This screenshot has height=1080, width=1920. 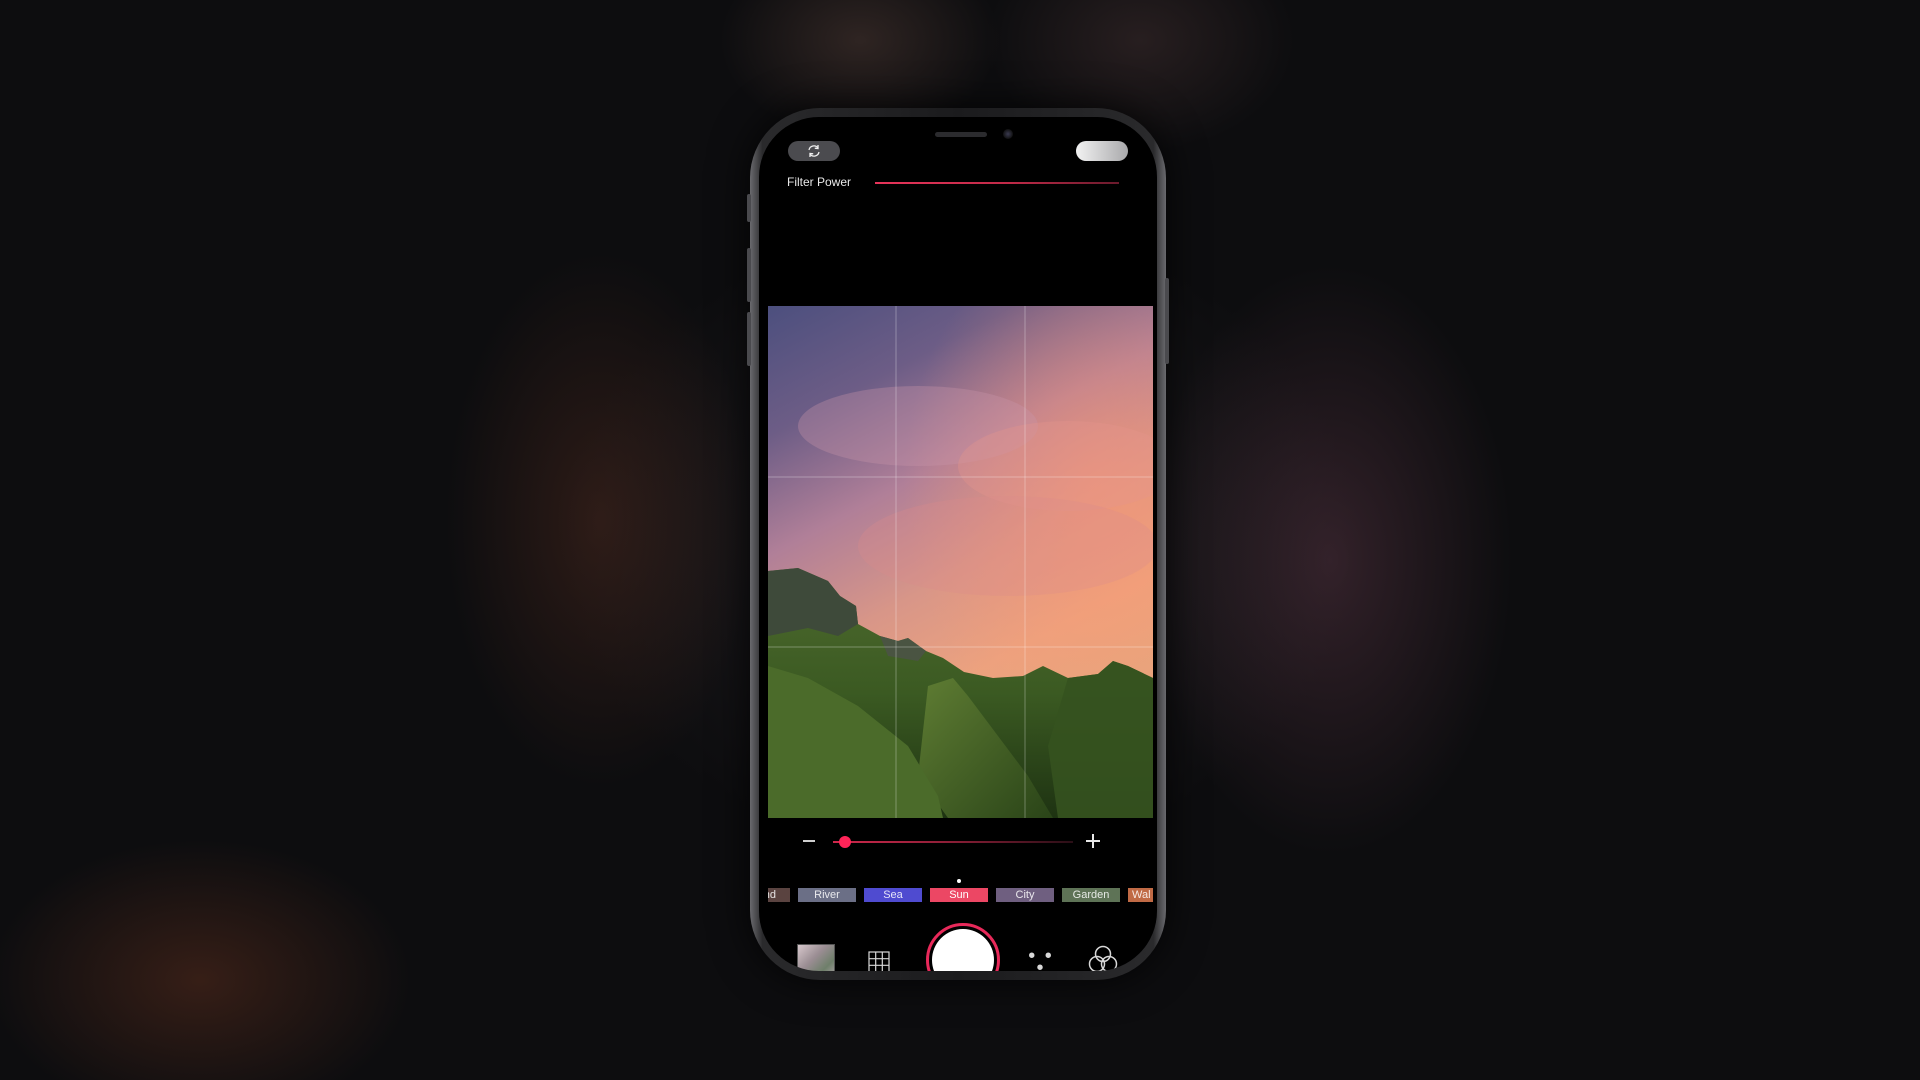 I want to click on notch, so click(x=958, y=134).